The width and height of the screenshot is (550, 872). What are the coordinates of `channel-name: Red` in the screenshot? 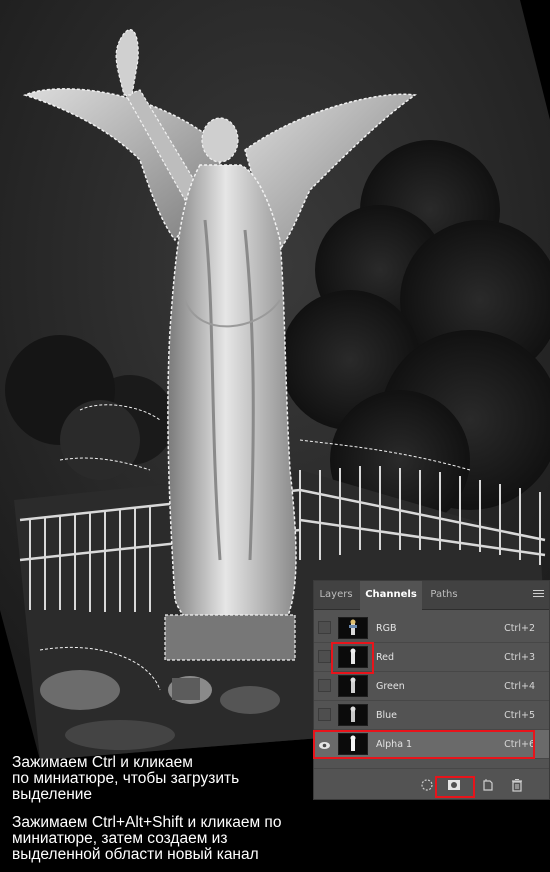 It's located at (385, 657).